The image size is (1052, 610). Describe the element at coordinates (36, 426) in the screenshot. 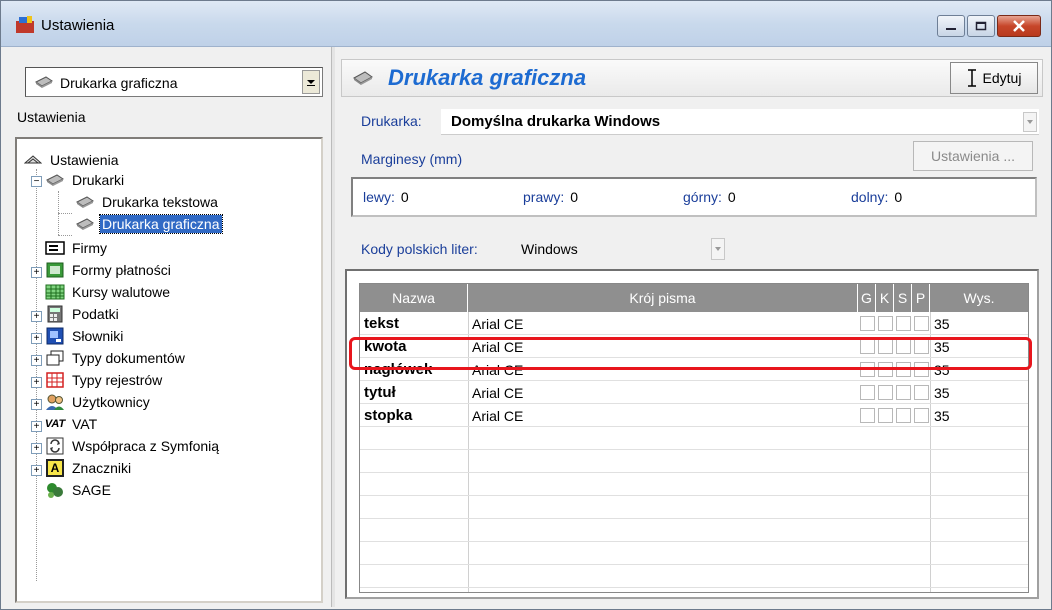

I see `expand-toggle-vat: +` at that location.